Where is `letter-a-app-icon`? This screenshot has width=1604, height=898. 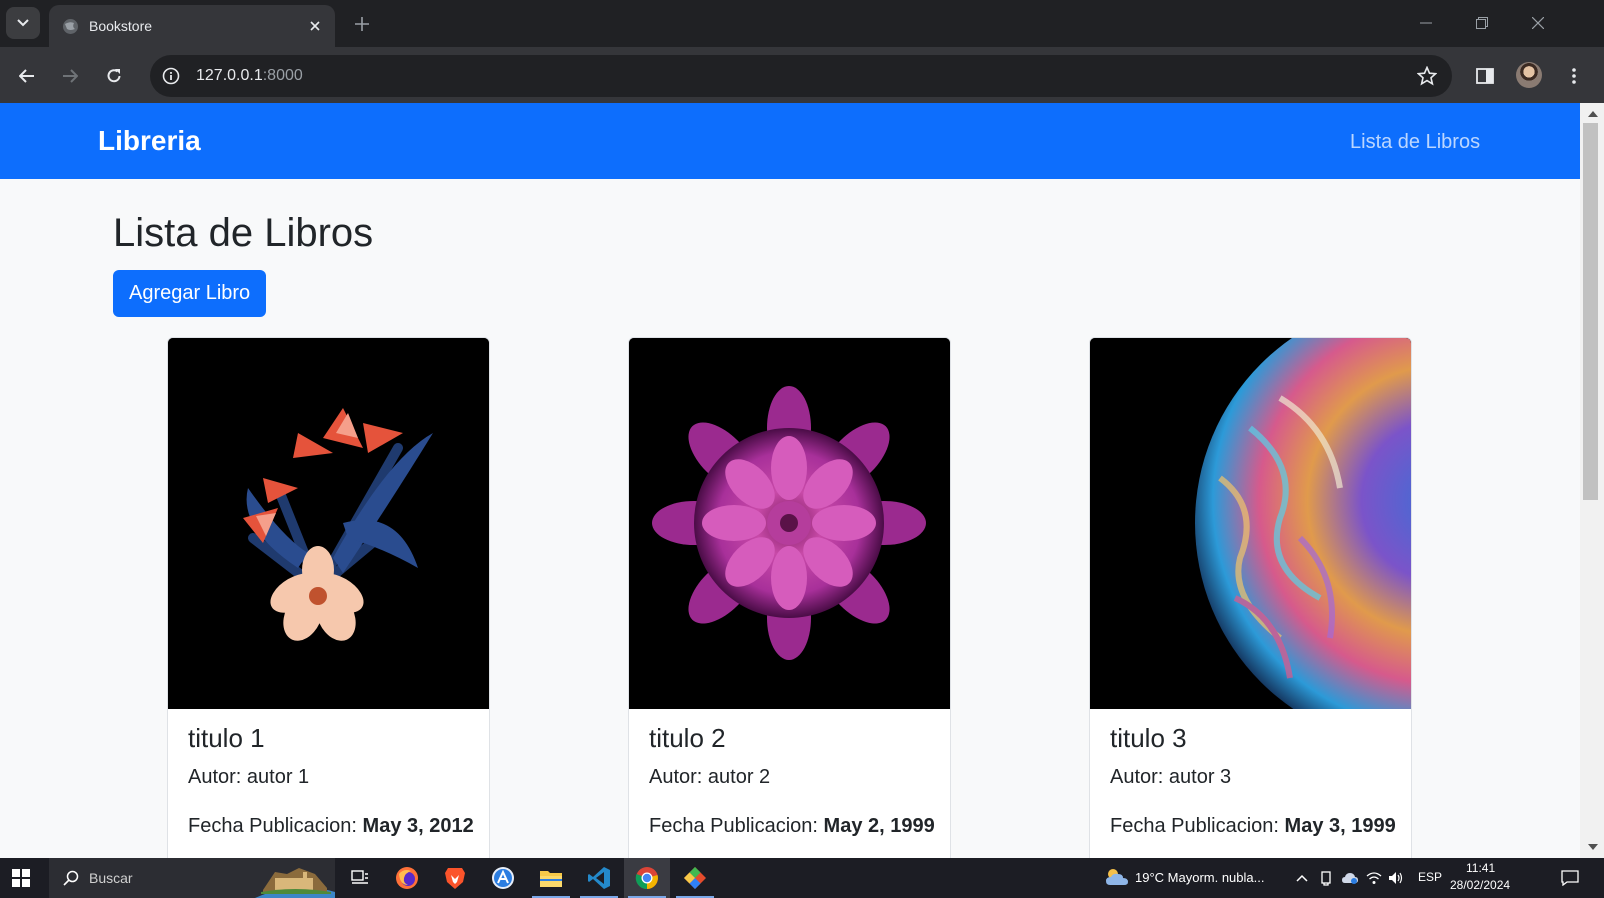 letter-a-app-icon is located at coordinates (503, 878).